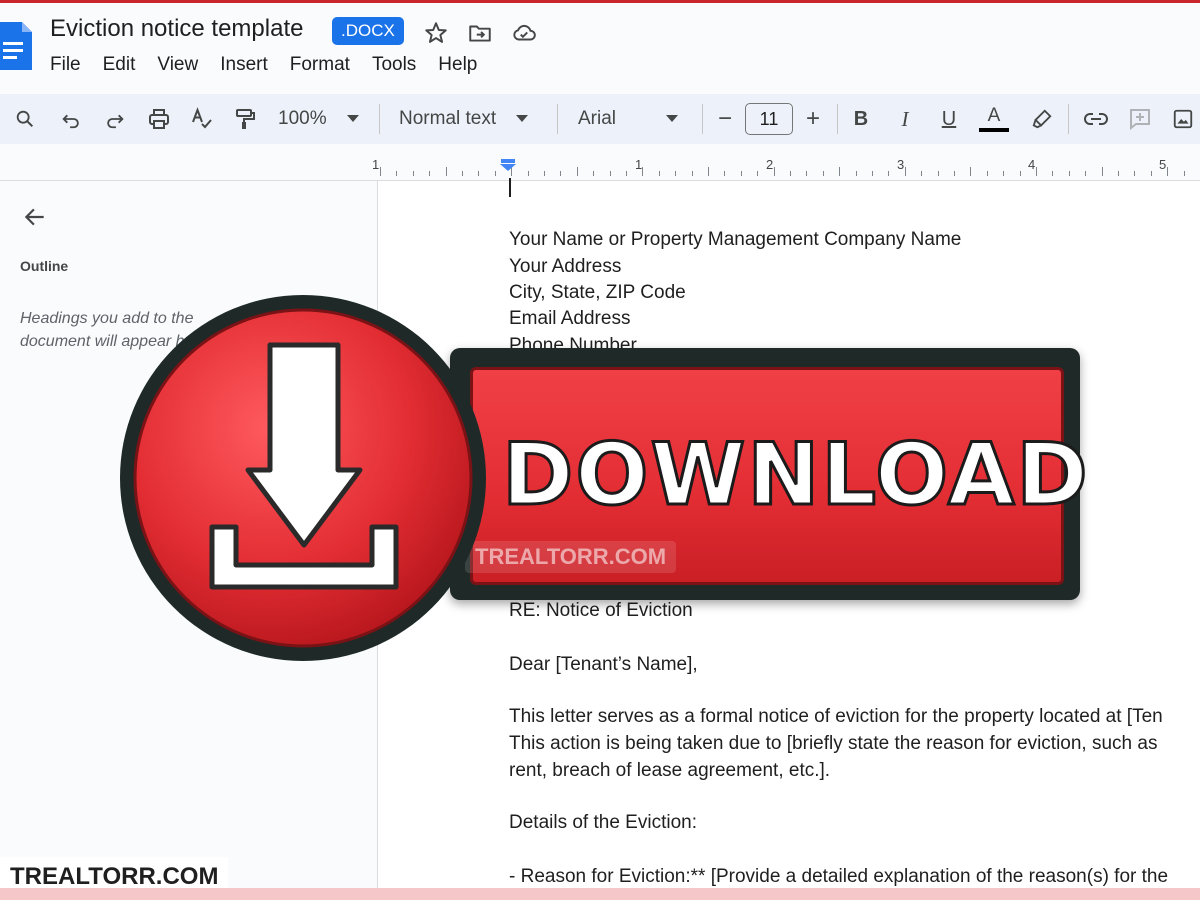 Image resolution: width=1200 pixels, height=900 pixels. What do you see at coordinates (448, 118) in the screenshot?
I see `style-value: Normal text` at bounding box center [448, 118].